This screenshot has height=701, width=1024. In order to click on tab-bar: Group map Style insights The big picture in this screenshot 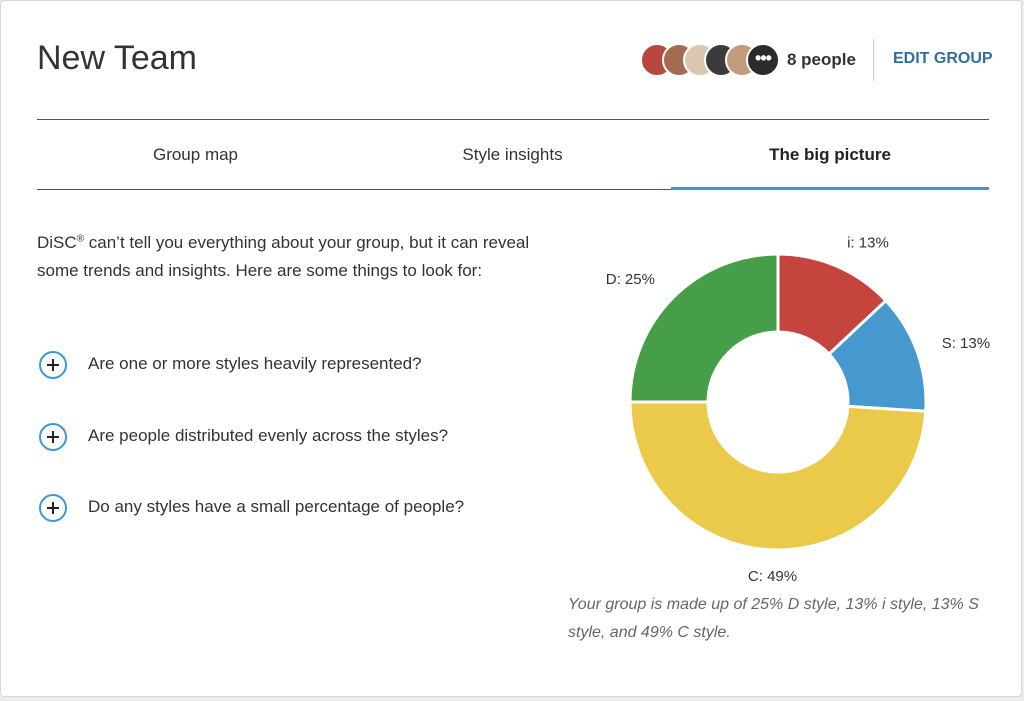, I will do `click(513, 155)`.